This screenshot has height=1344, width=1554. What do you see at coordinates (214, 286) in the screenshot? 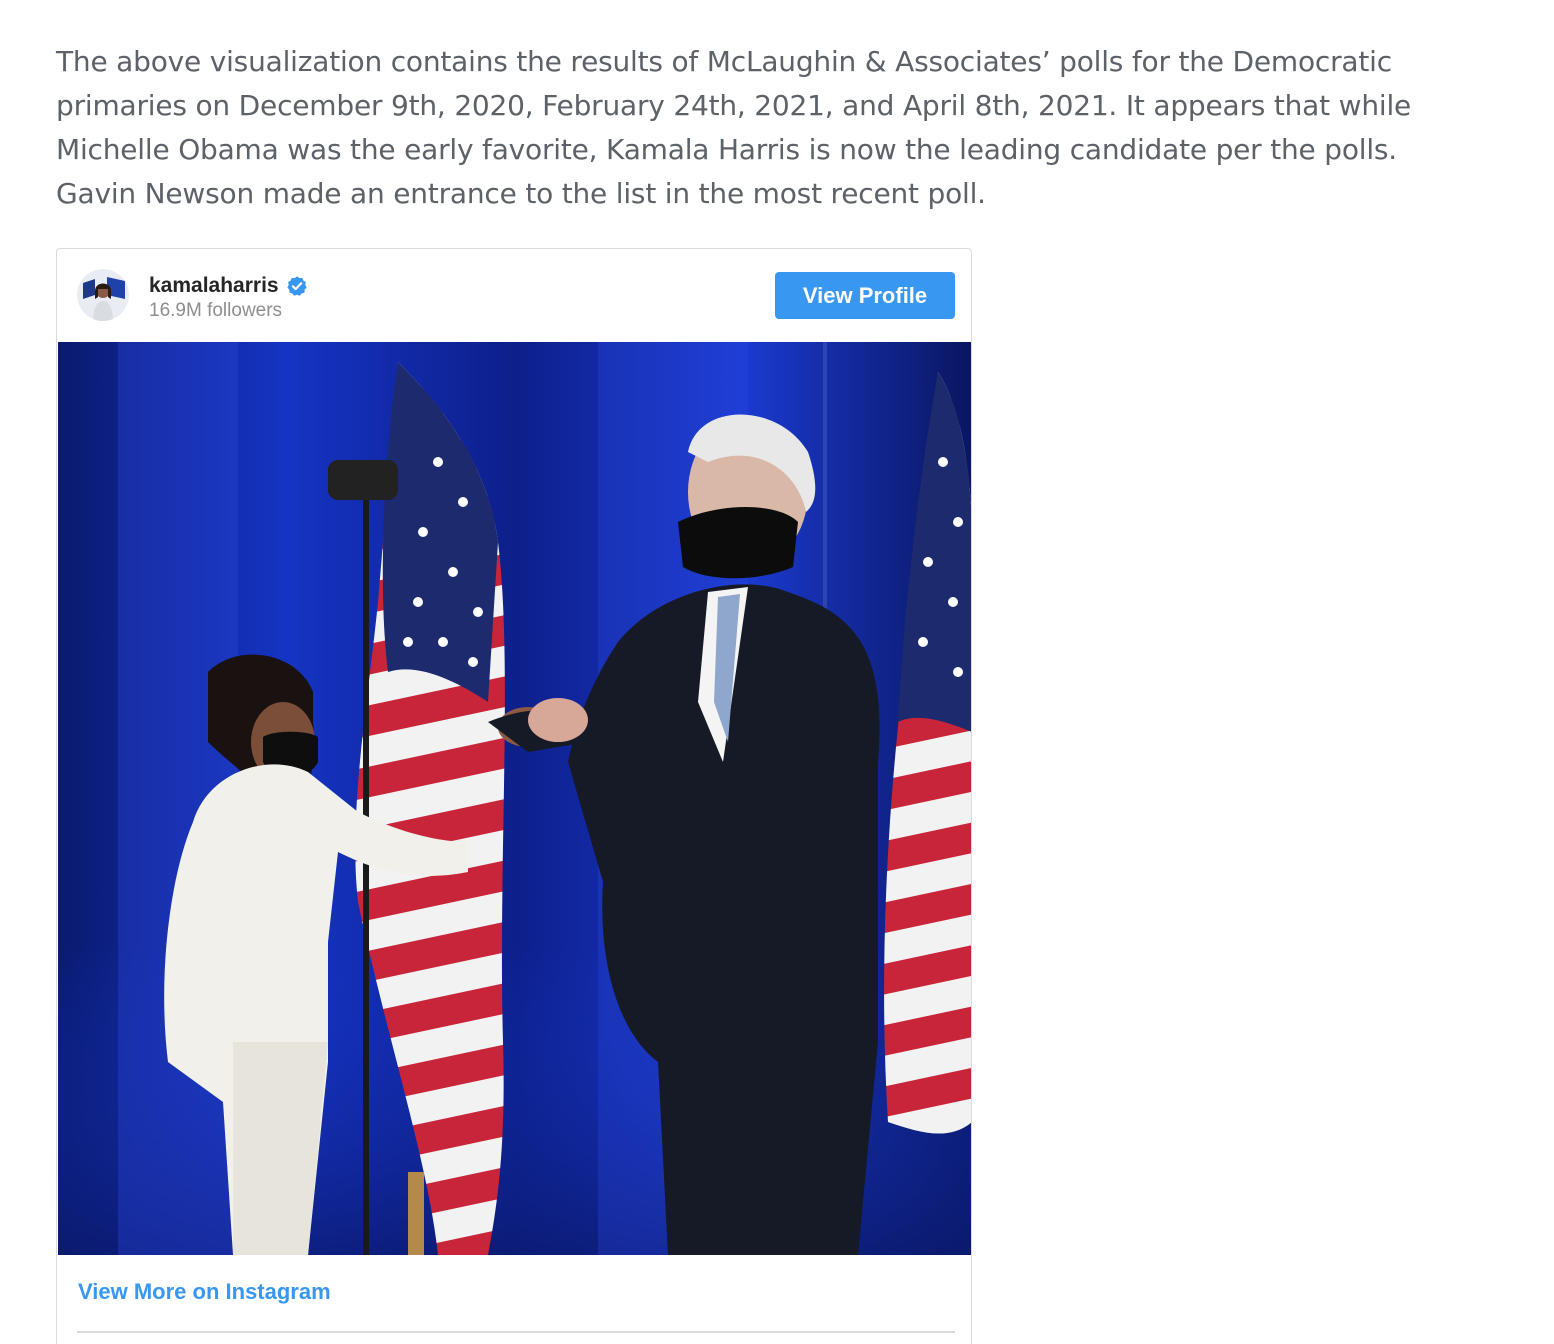
I see `profile-username: kamalaharris` at bounding box center [214, 286].